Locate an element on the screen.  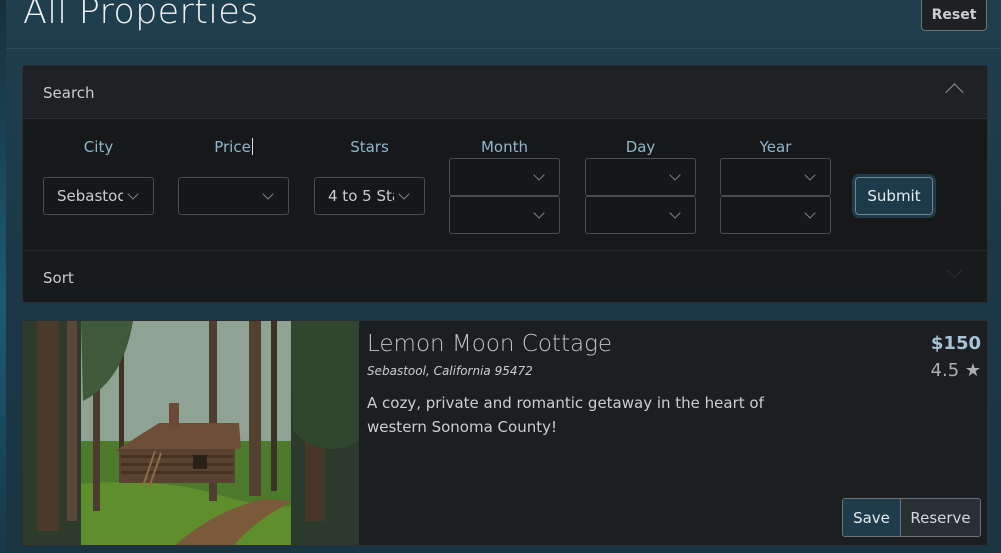
day-from-select is located at coordinates (640, 177).